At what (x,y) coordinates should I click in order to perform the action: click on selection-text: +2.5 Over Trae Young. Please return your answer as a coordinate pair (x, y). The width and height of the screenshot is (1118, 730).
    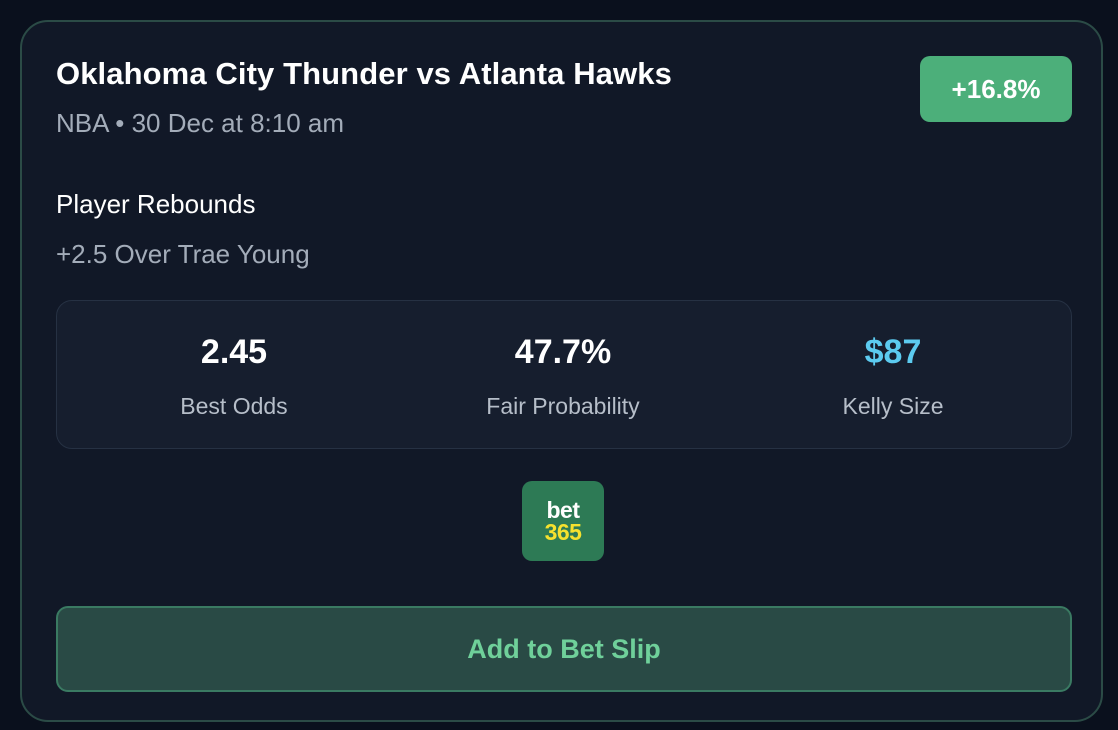
    Looking at the image, I should click on (183, 254).